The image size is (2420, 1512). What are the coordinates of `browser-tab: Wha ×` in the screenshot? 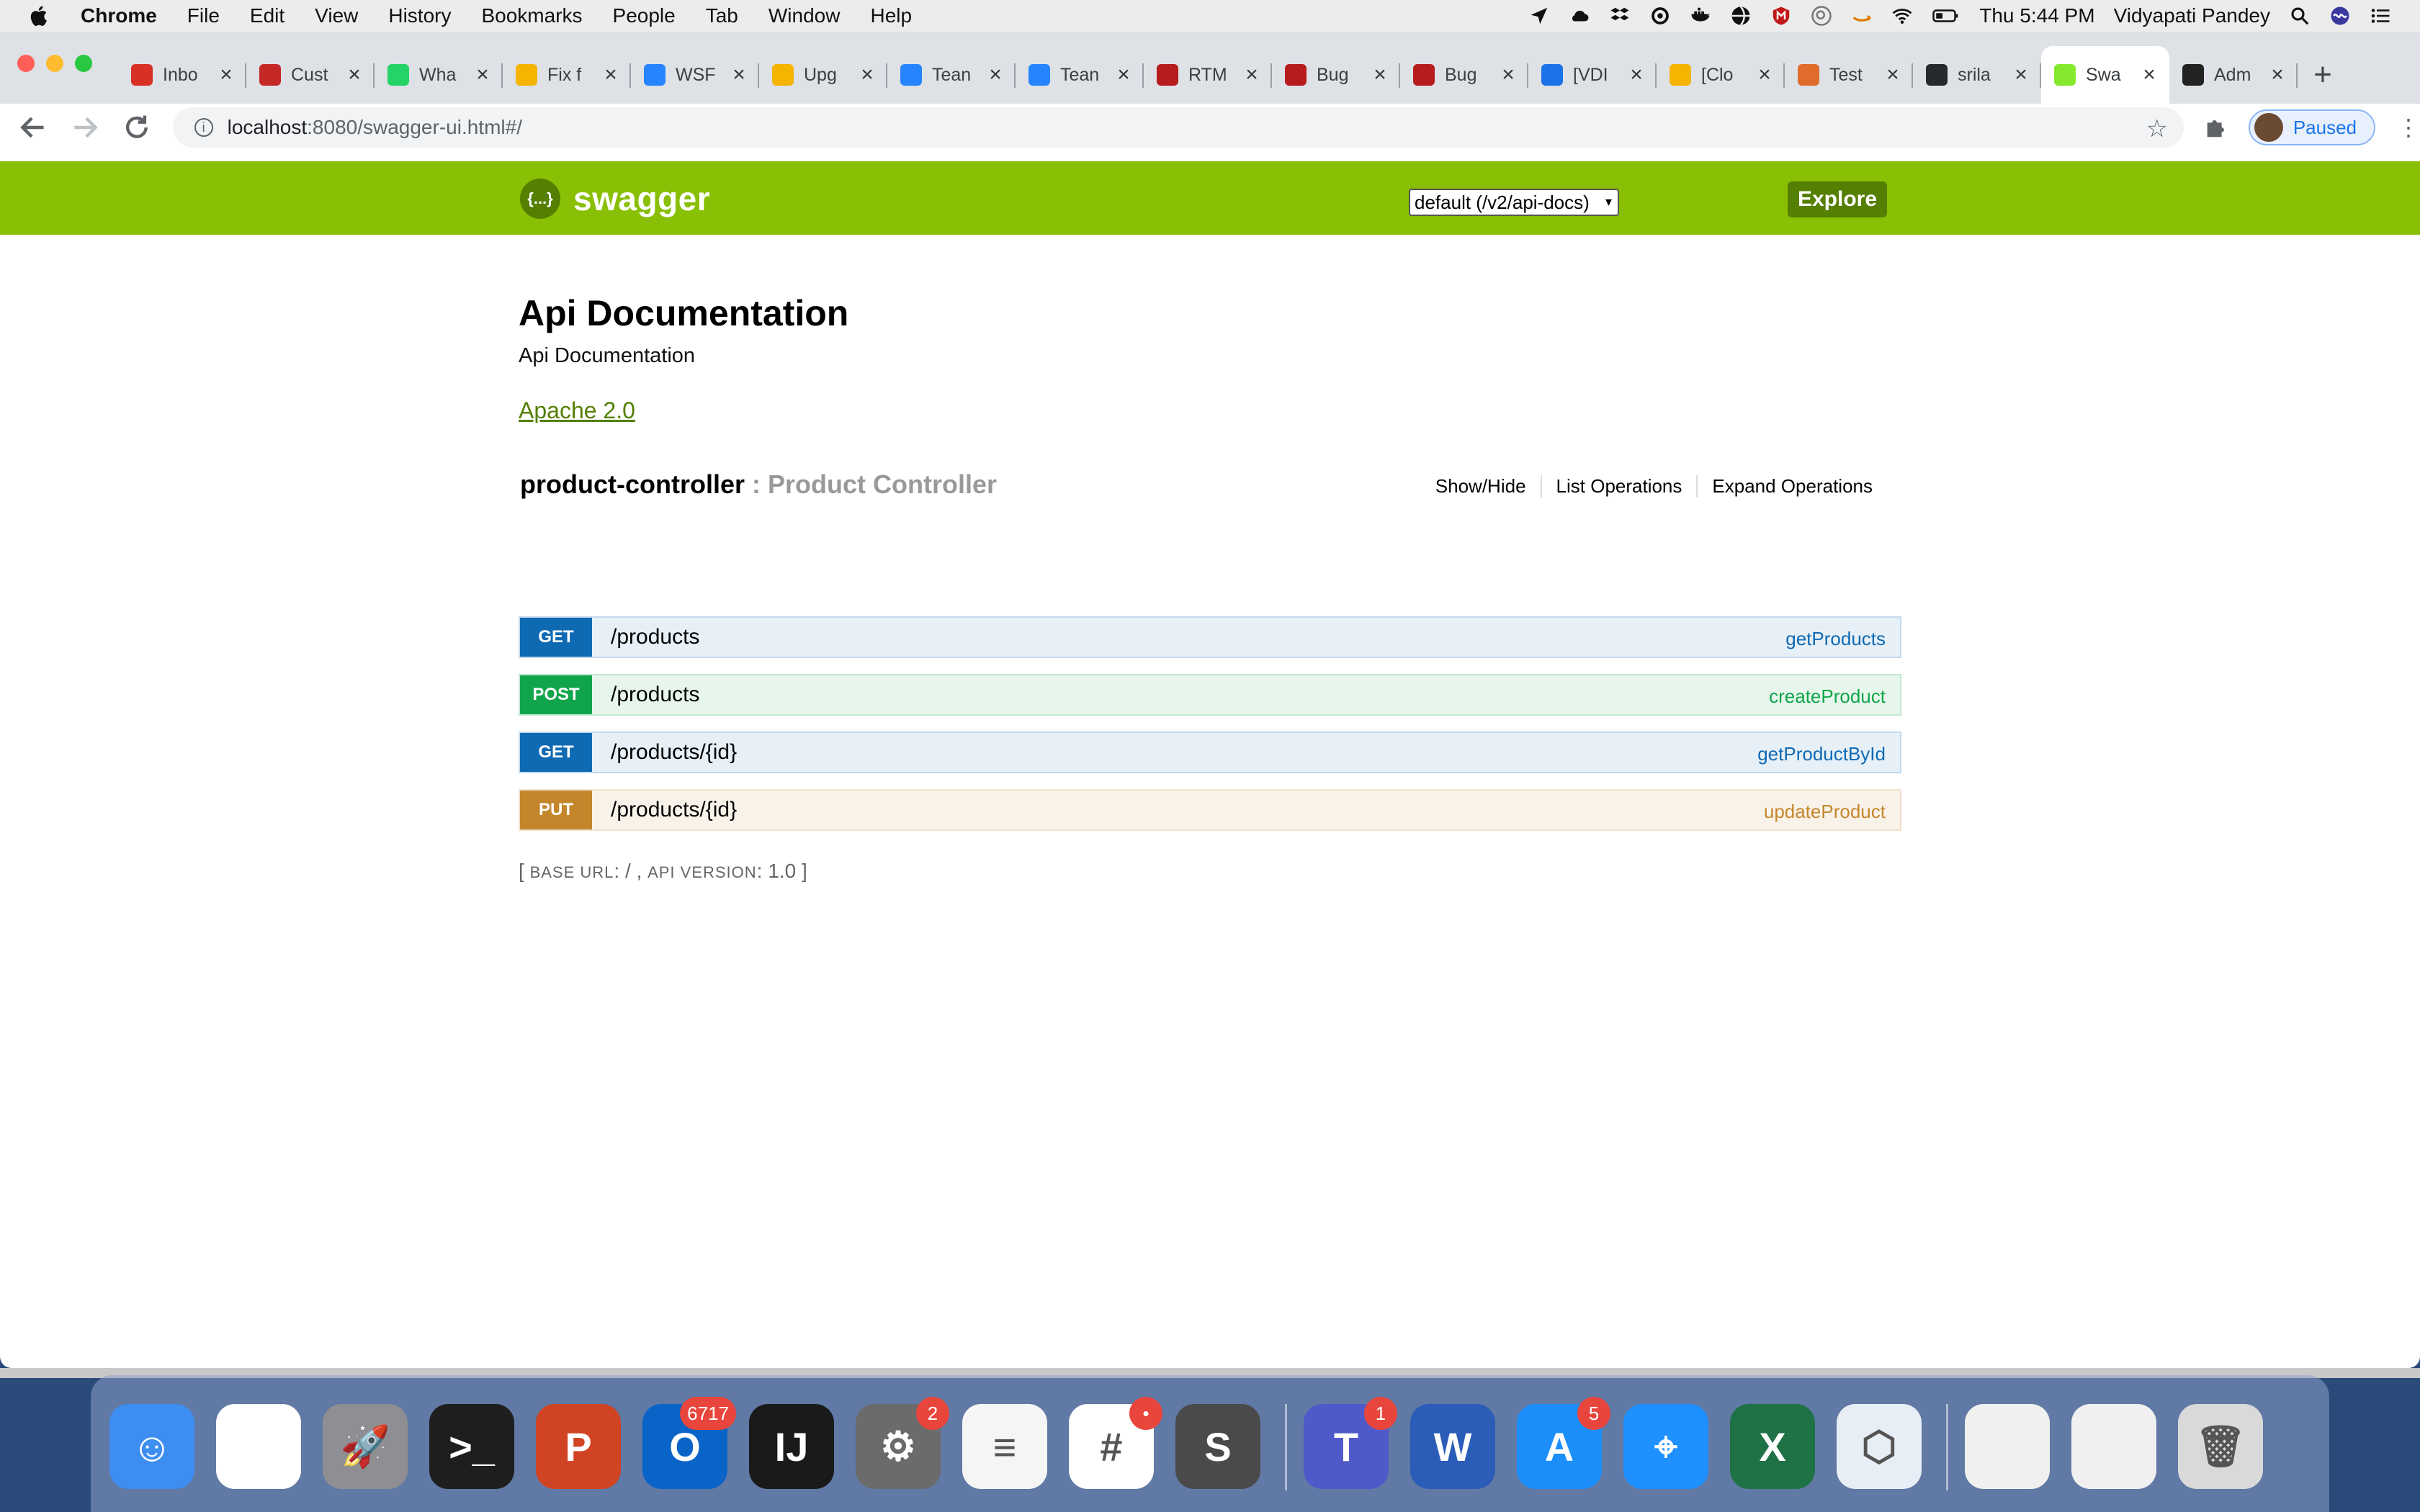 It's located at (439, 75).